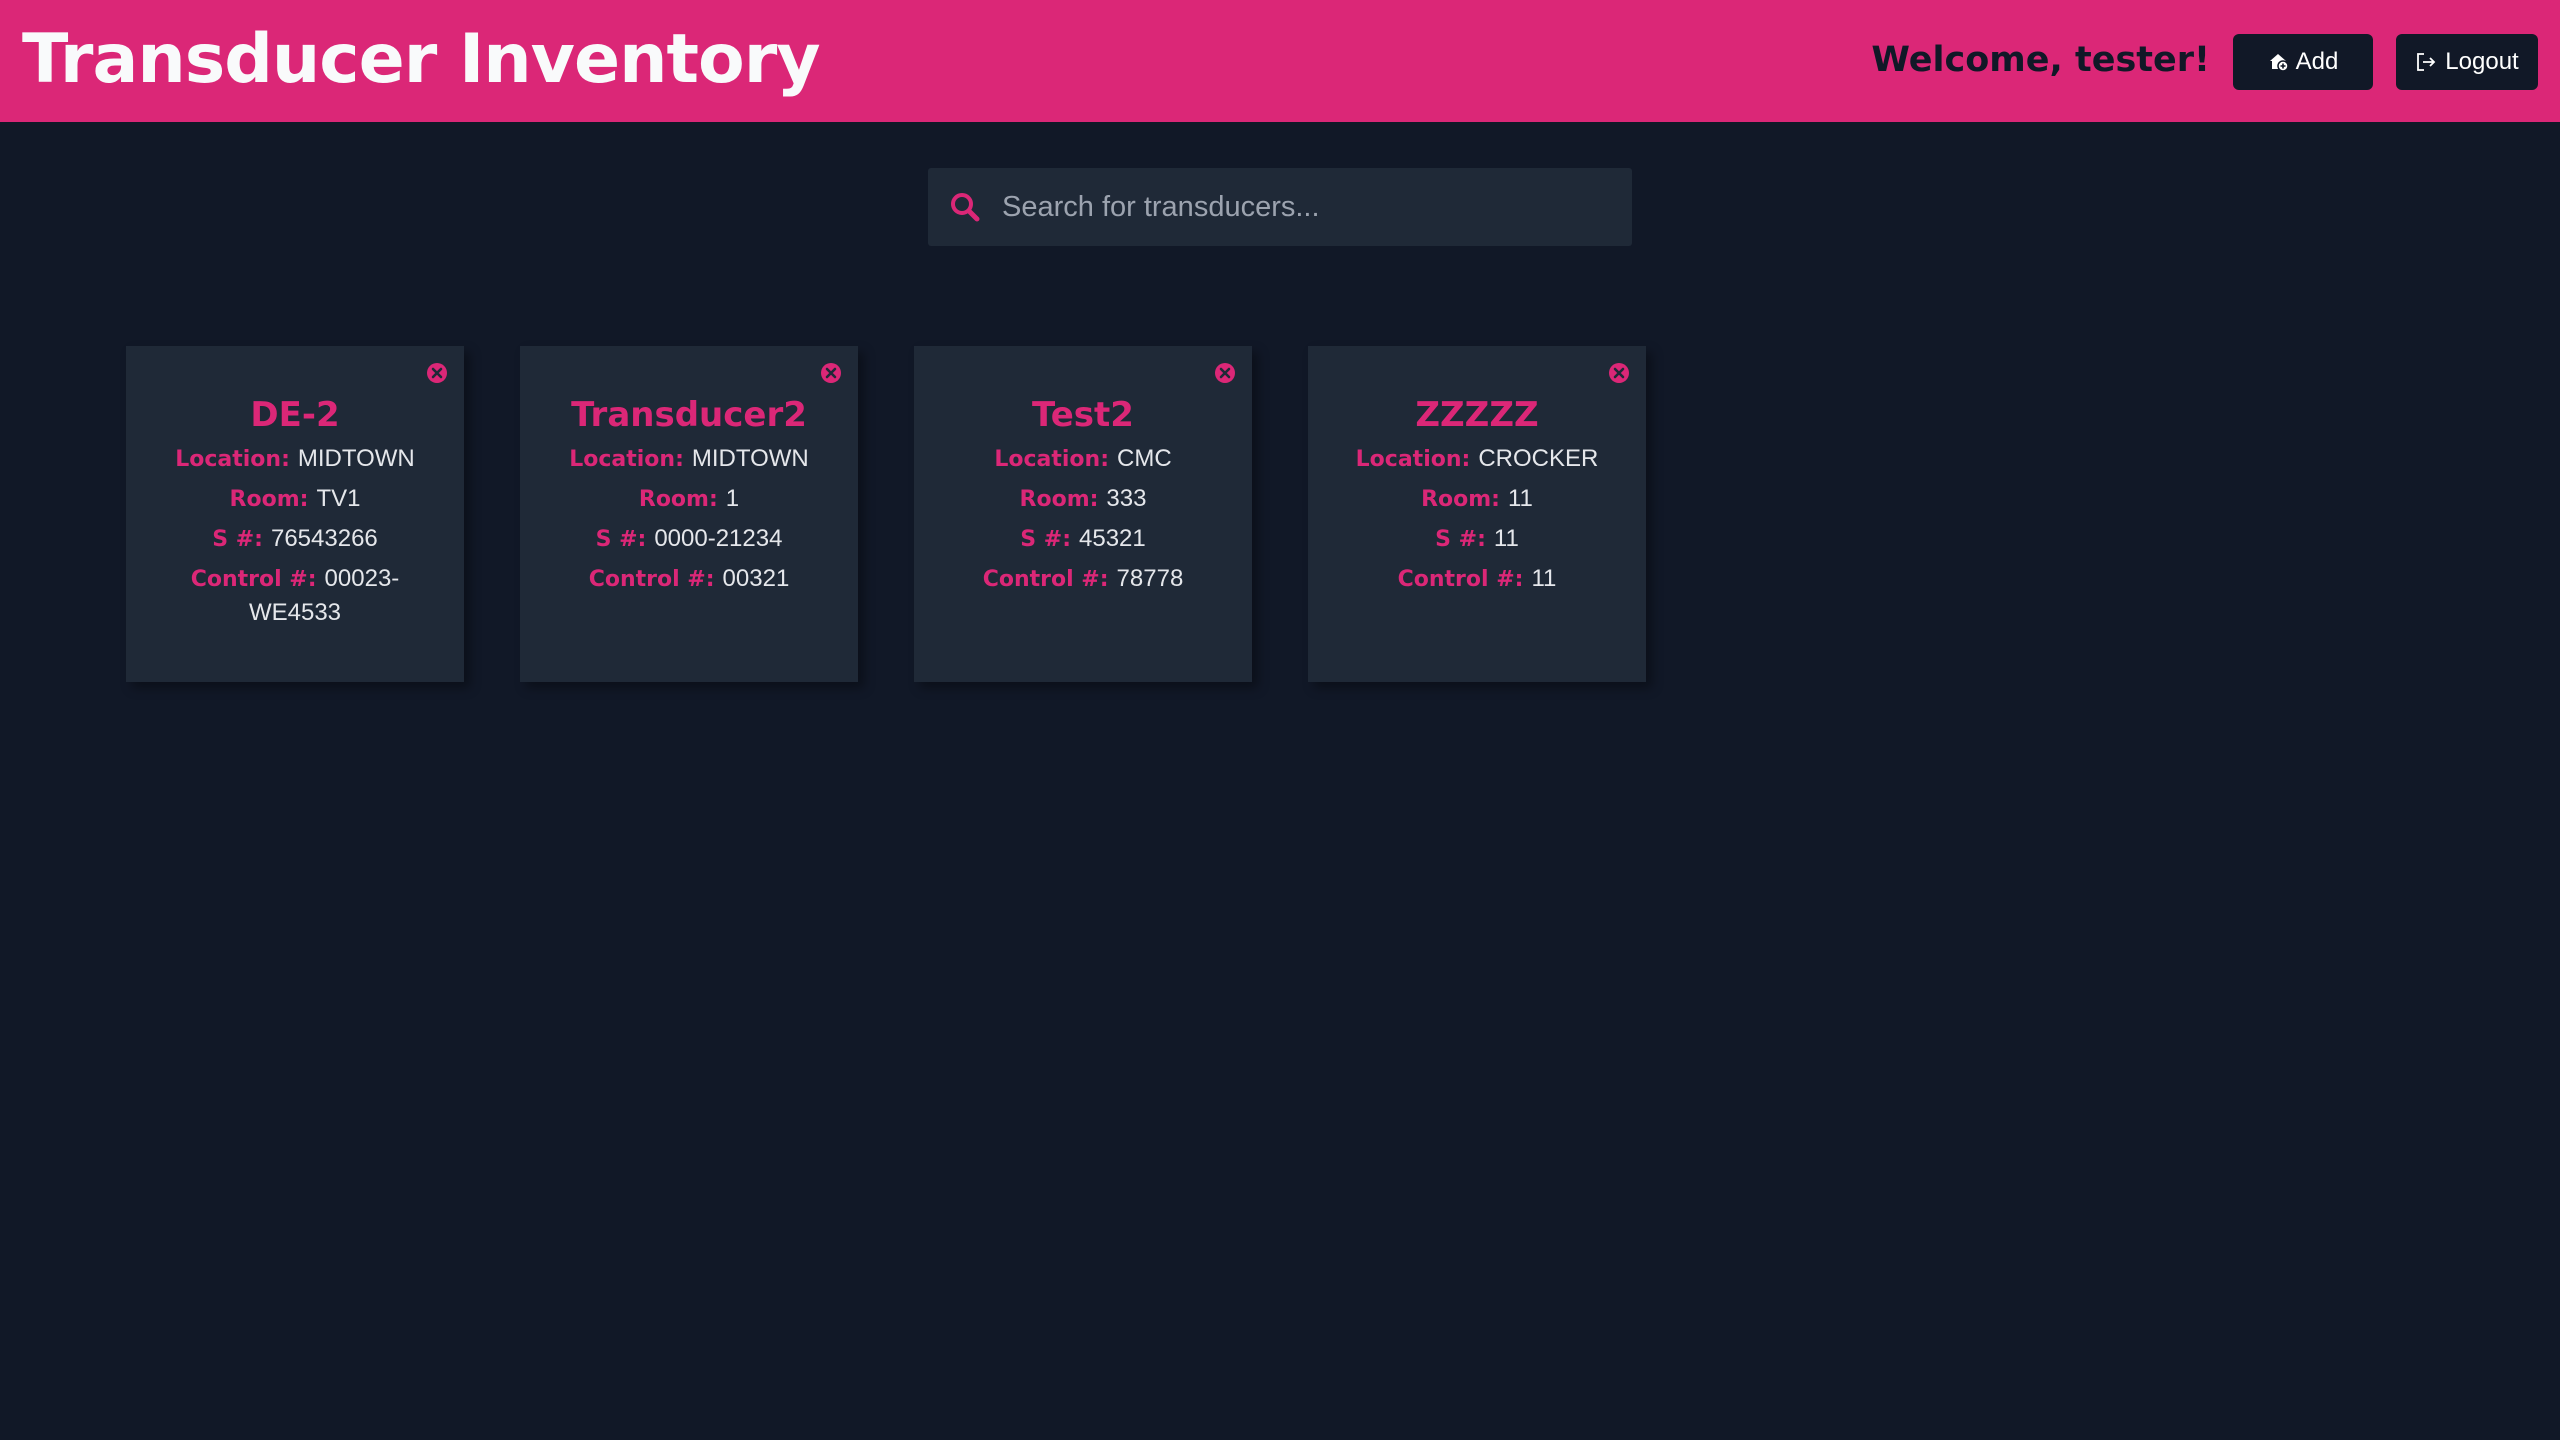 This screenshot has height=1440, width=2560. Describe the element at coordinates (732, 498) in the screenshot. I see `room-value: 1` at that location.